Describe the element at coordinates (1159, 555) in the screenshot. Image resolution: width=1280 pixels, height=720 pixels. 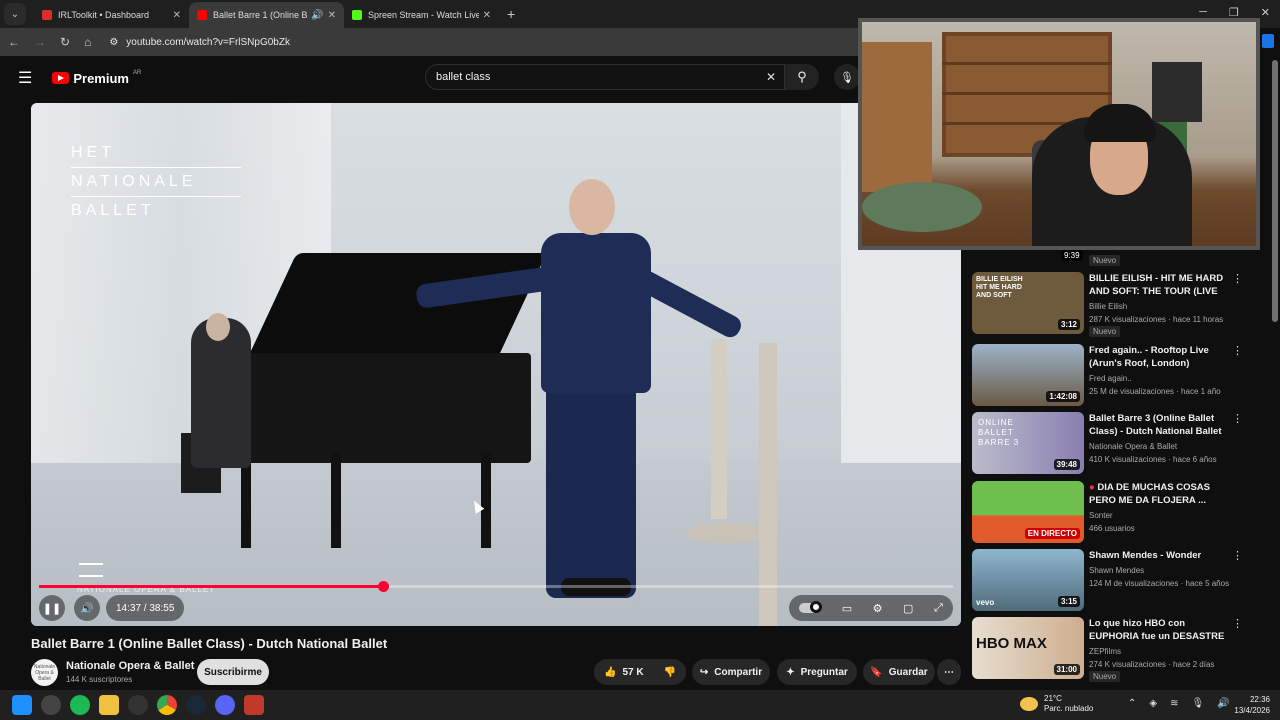
I see `video-title: Shawn Mendes - Wonder` at that location.